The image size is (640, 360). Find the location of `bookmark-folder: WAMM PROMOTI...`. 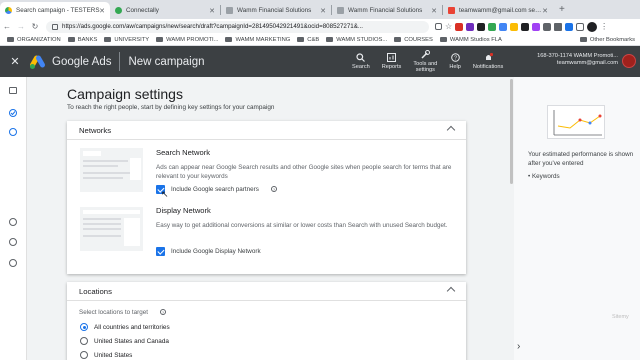

bookmark-folder: WAMM PROMOTI... is located at coordinates (187, 40).